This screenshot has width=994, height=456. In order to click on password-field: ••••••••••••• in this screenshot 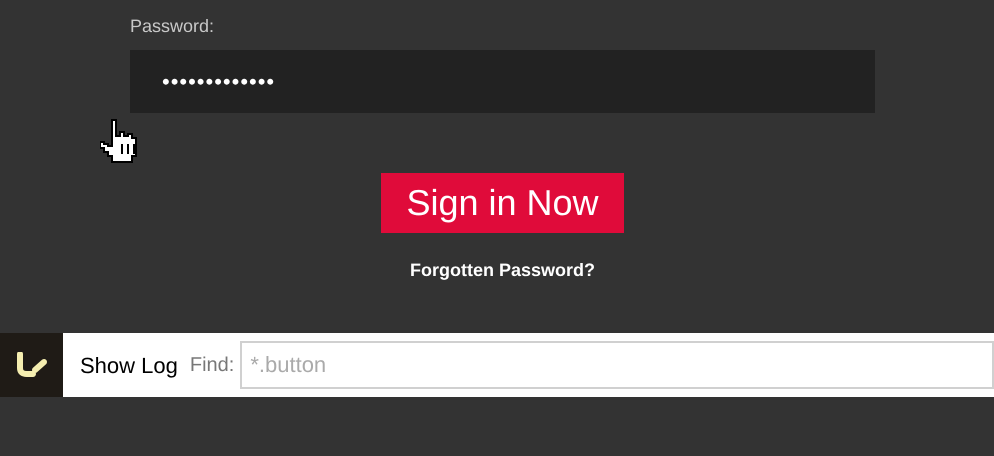, I will do `click(502, 81)`.